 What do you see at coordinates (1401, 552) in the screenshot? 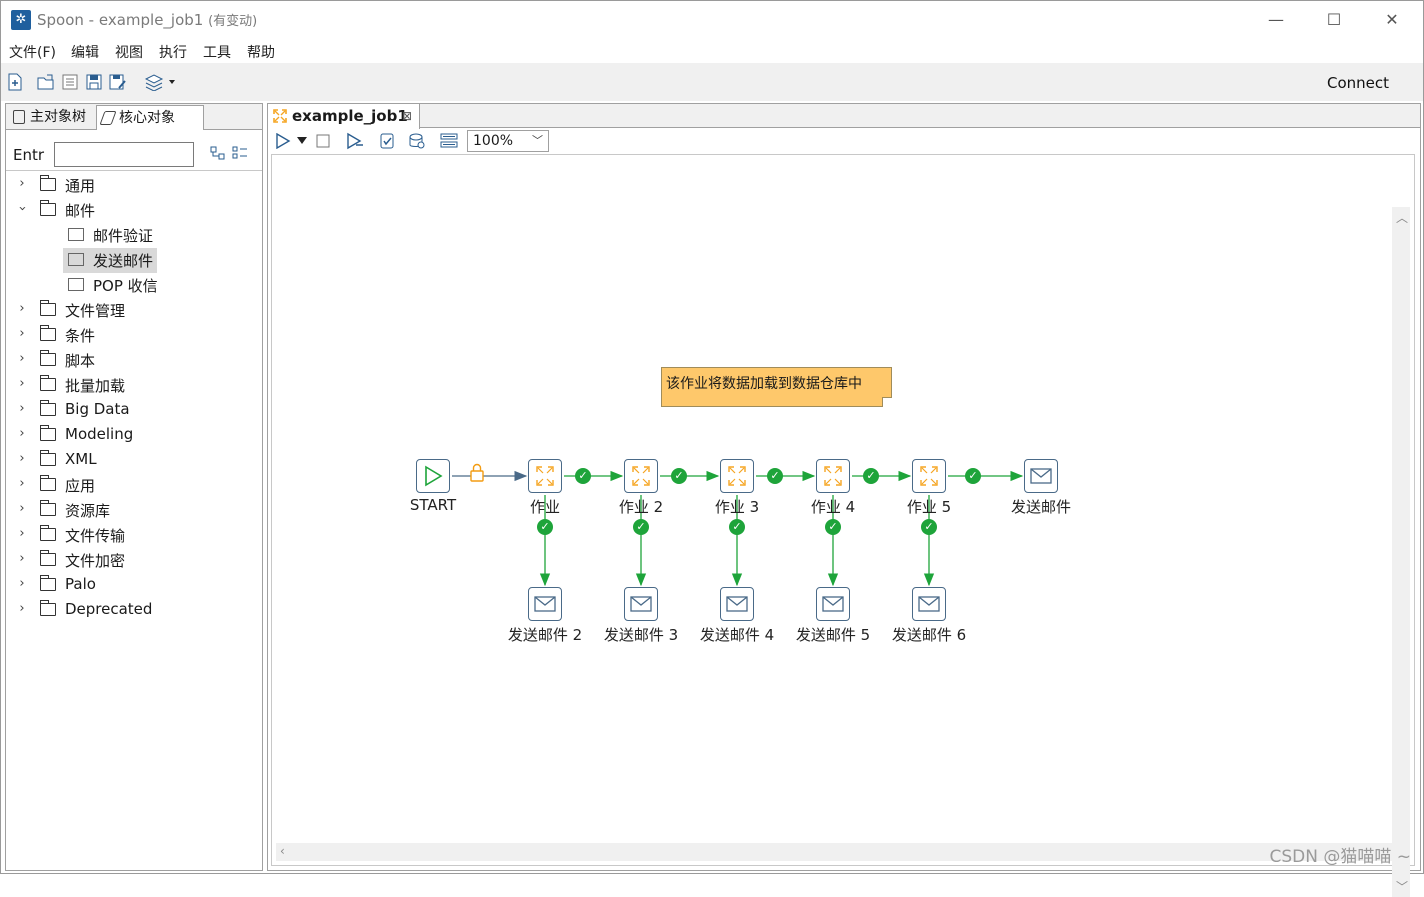
I see `canvas-vertical-scrollbar: ︿ ﹀` at bounding box center [1401, 552].